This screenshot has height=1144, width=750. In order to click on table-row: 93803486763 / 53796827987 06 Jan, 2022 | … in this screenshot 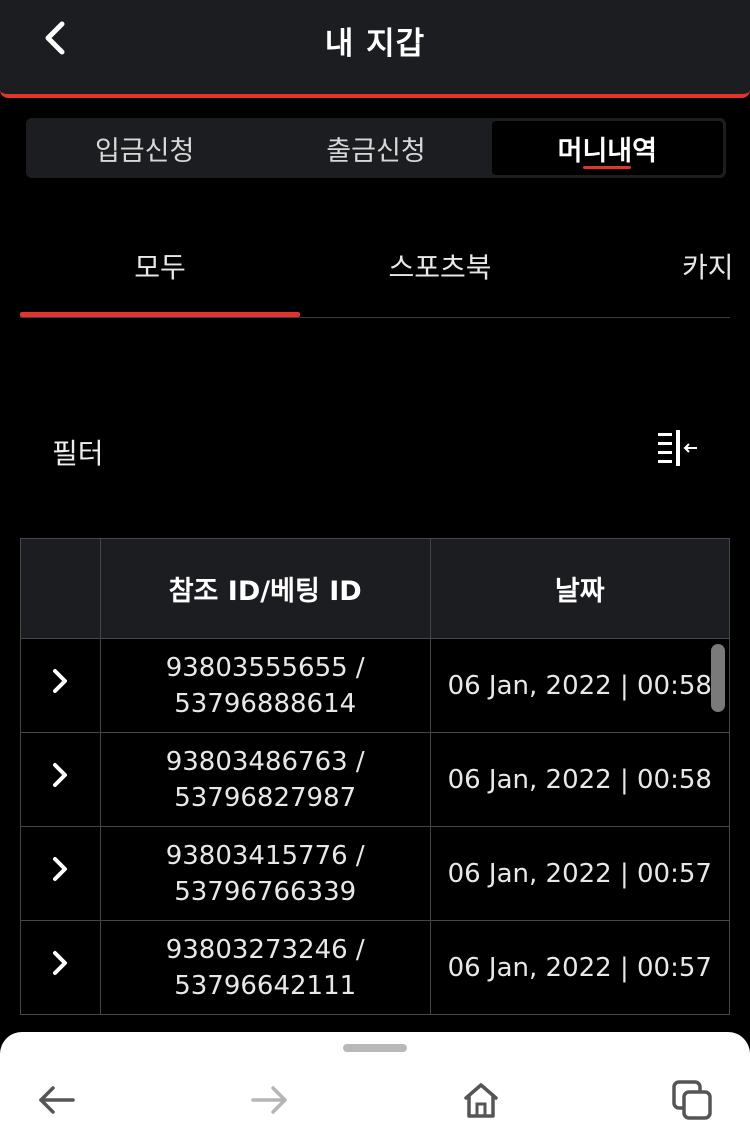, I will do `click(375, 779)`.